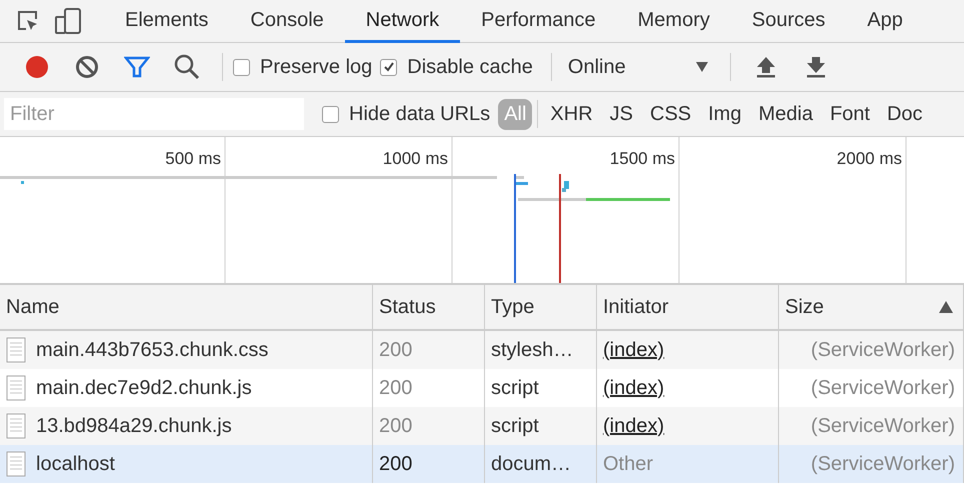  What do you see at coordinates (187, 67) in the screenshot?
I see `search-icon` at bounding box center [187, 67].